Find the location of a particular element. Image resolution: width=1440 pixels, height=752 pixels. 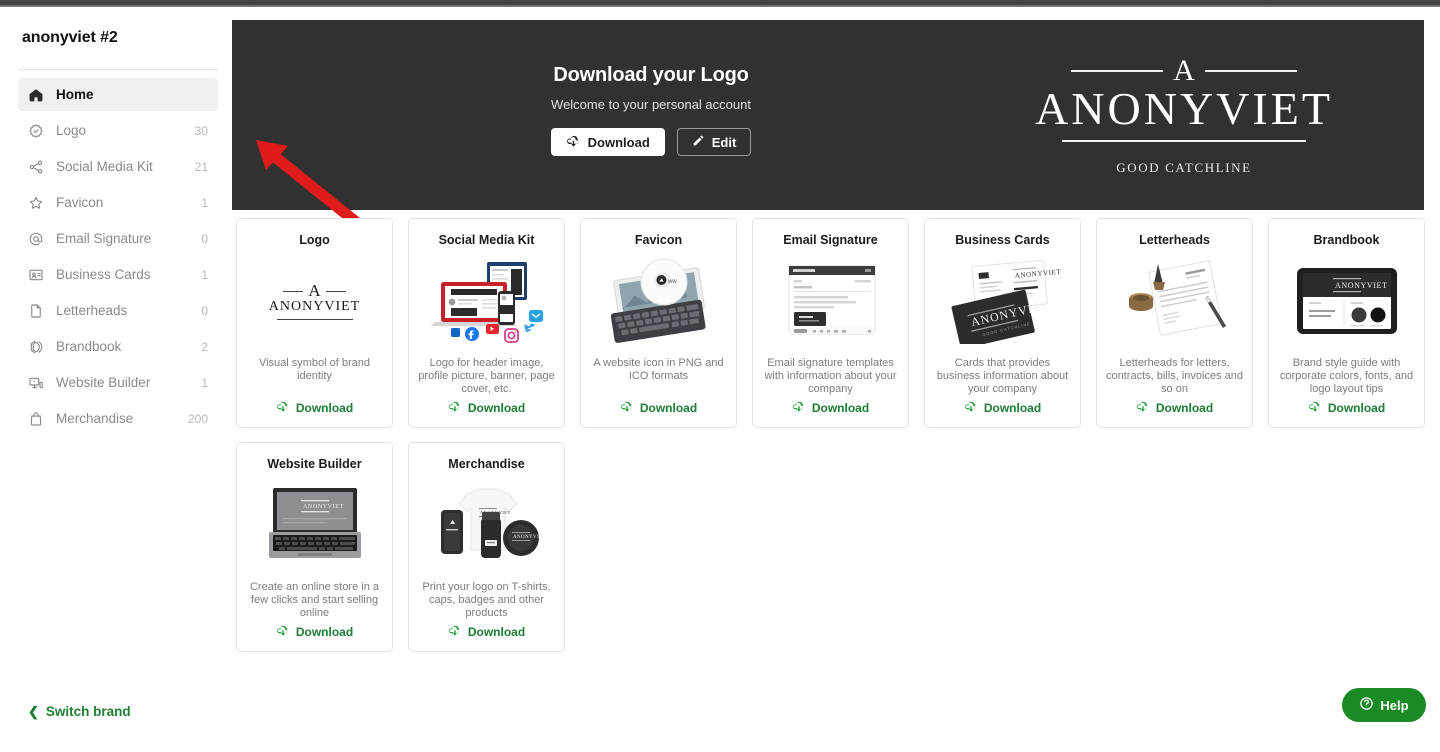

sidebar-item-merchandise: Merchandise 200 is located at coordinates (118, 418).